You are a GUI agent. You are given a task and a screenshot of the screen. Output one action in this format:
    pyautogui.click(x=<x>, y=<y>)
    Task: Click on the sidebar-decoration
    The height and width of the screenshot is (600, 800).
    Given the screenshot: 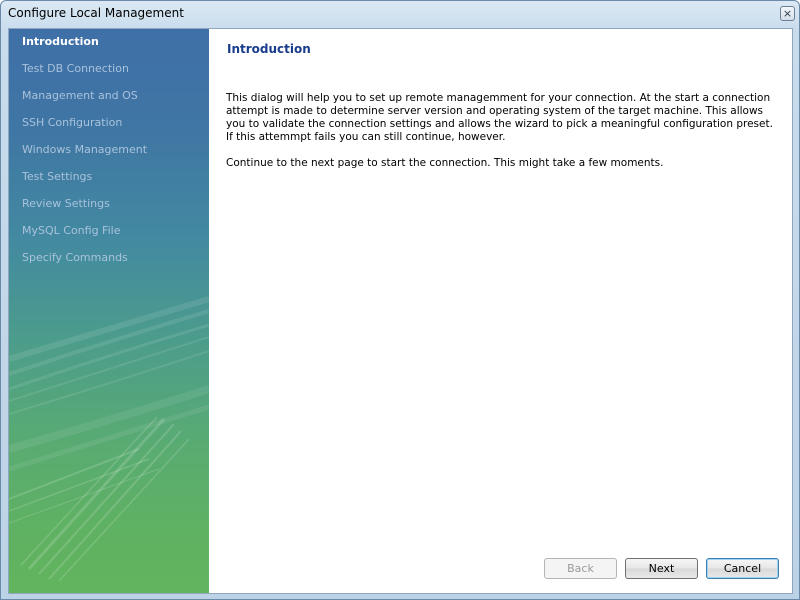 What is the action you would take?
    pyautogui.click(x=109, y=439)
    